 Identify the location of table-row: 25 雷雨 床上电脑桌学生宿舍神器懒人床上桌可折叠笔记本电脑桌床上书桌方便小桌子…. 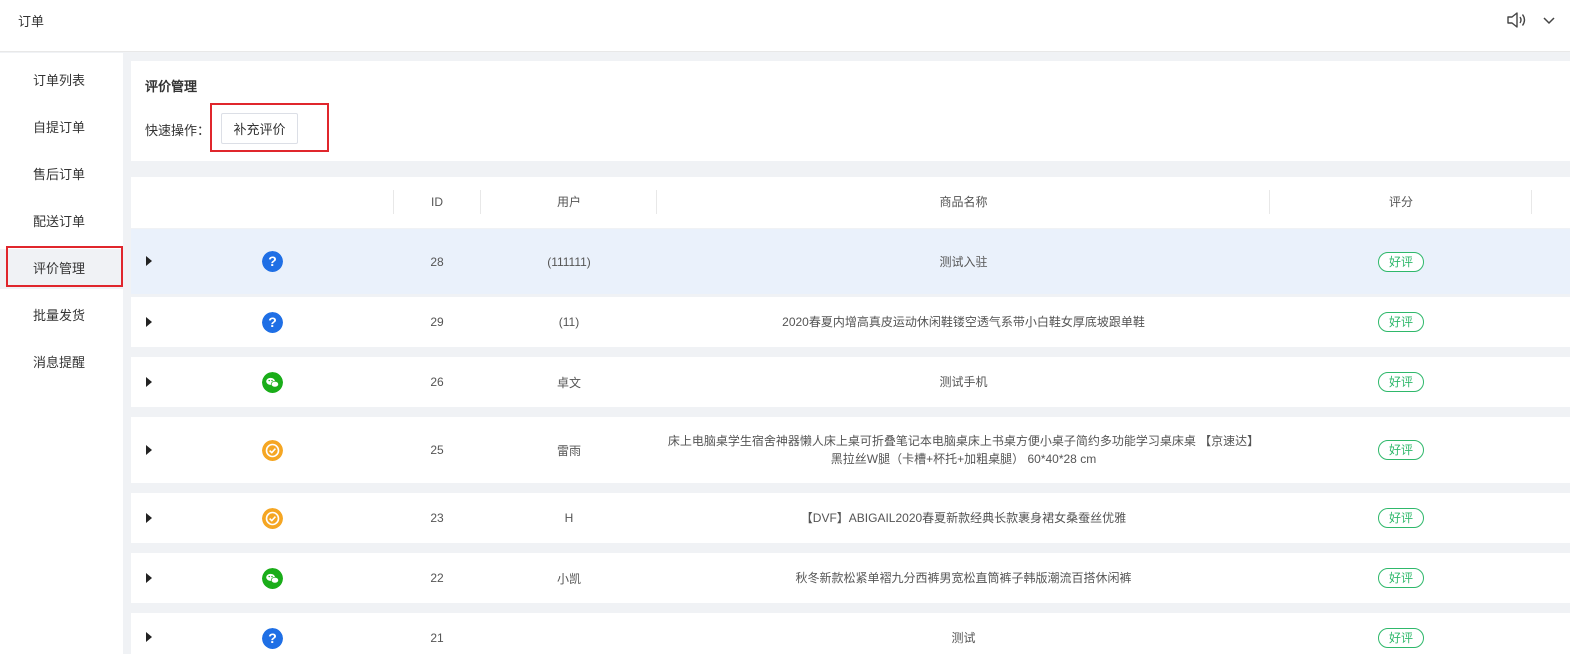
(850, 450).